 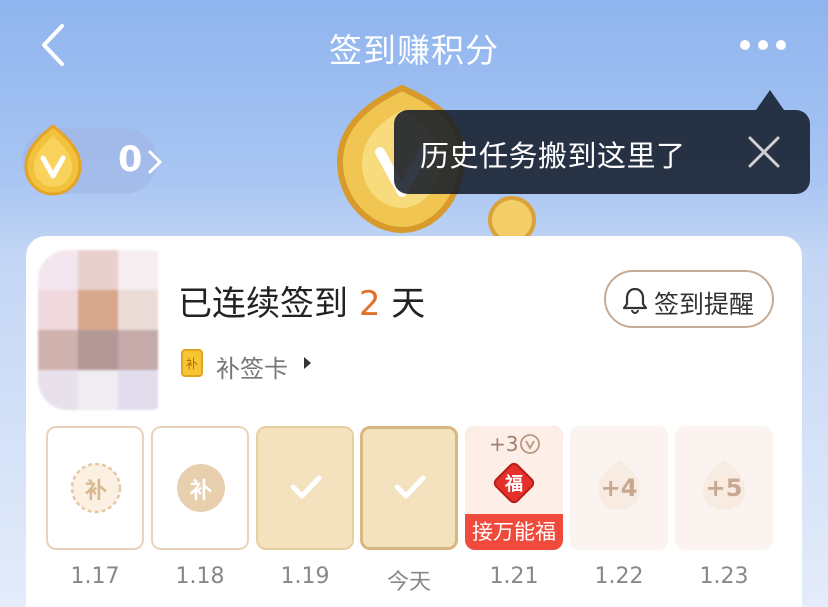 I want to click on streak-days: 2, so click(x=369, y=304).